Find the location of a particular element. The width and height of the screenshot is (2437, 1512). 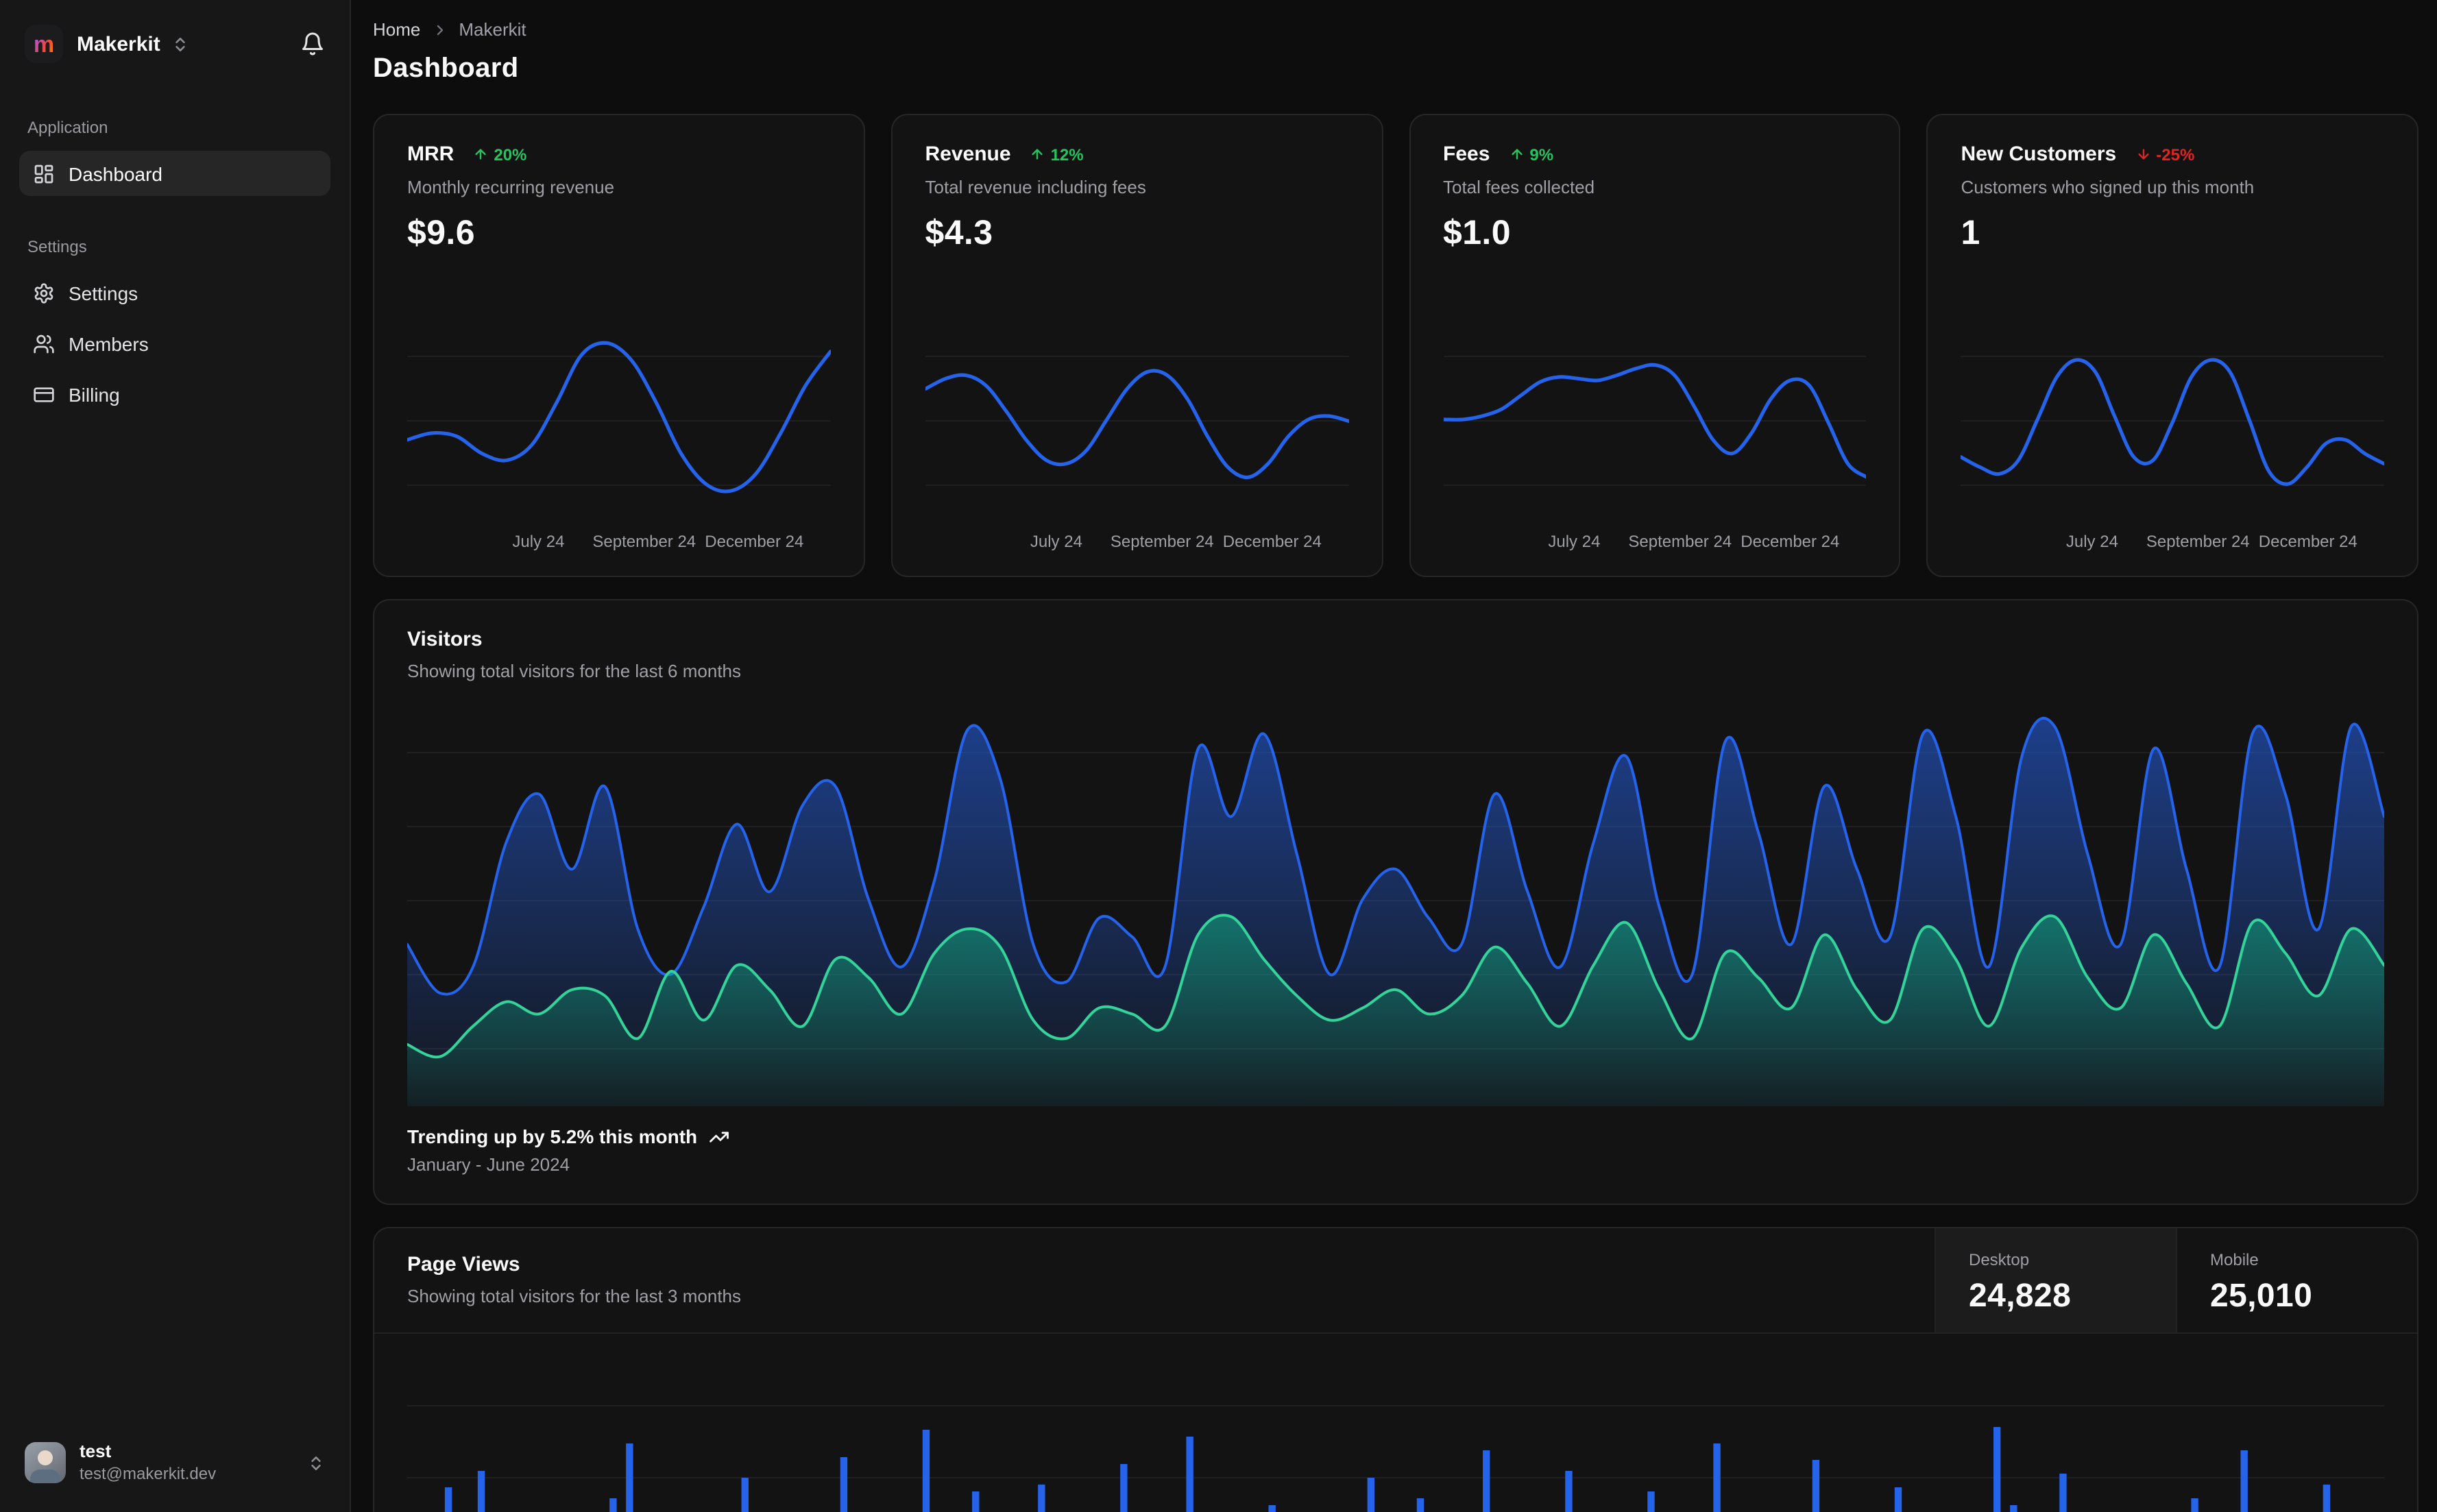

stat-title: Fees is located at coordinates (1466, 155).